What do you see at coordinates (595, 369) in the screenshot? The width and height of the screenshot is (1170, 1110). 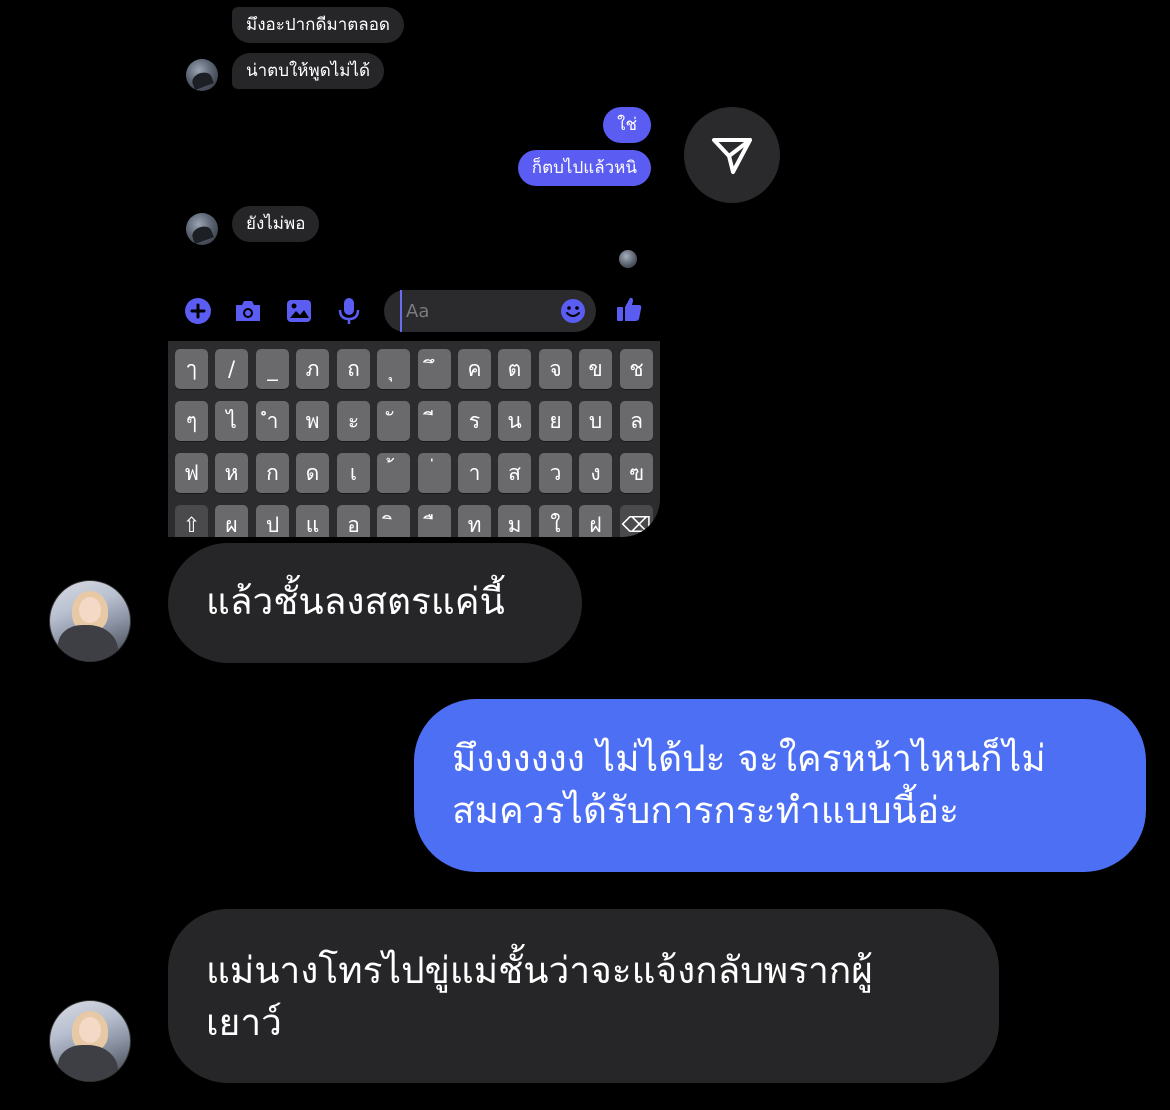 I see `keyboard-key: ข` at bounding box center [595, 369].